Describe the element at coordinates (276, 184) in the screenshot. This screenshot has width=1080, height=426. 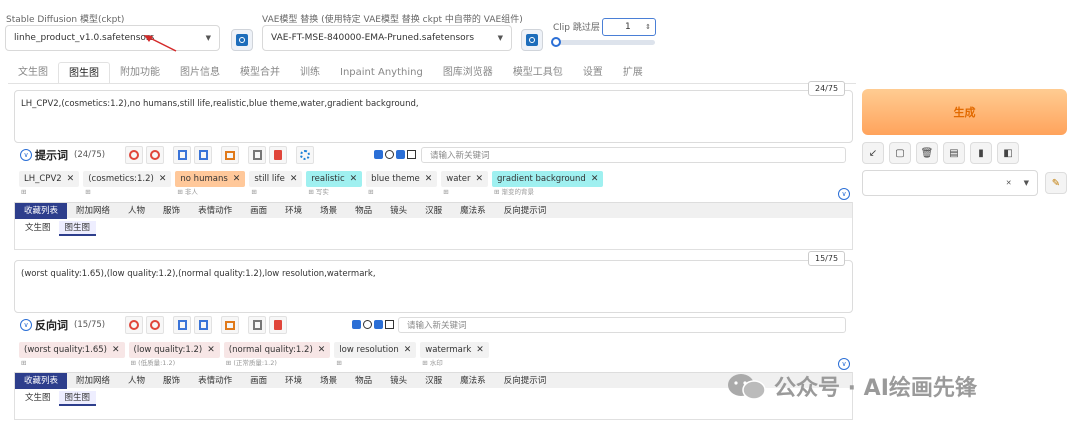
I see `prompt-tag: still life ✕ ⊞` at that location.